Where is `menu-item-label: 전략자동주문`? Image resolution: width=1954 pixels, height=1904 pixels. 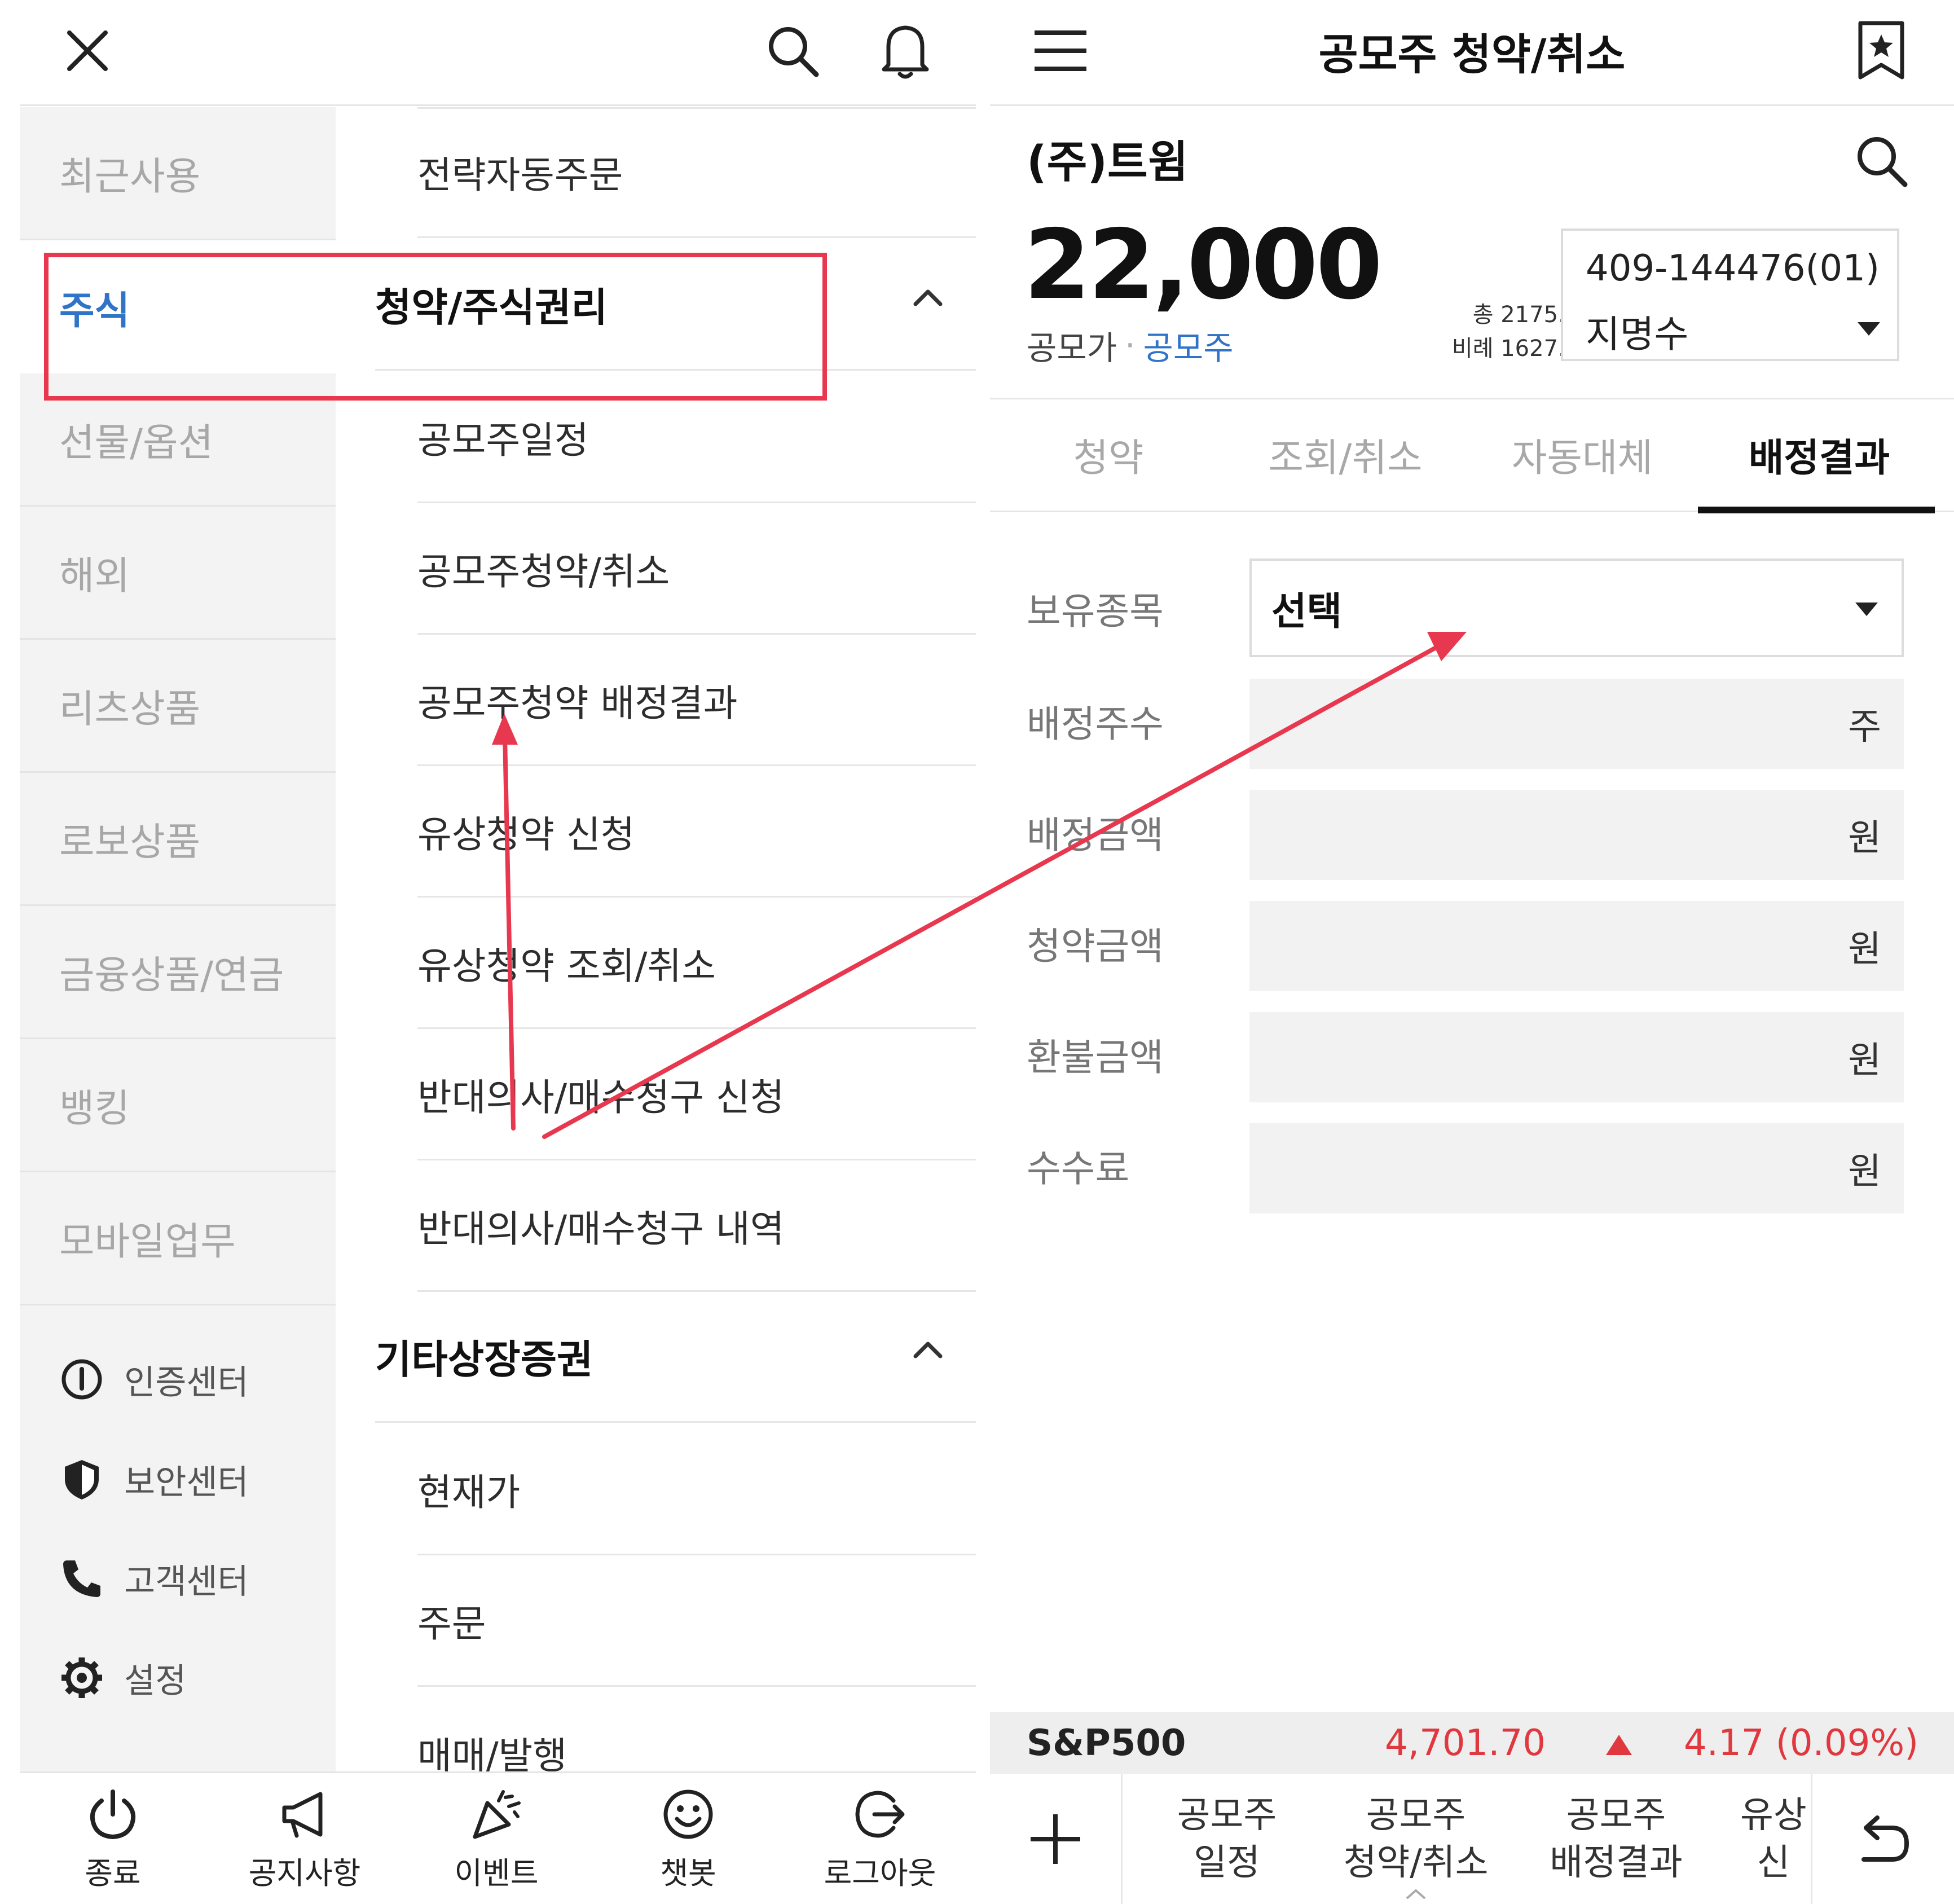 menu-item-label: 전략자동주문 is located at coordinates (520, 175).